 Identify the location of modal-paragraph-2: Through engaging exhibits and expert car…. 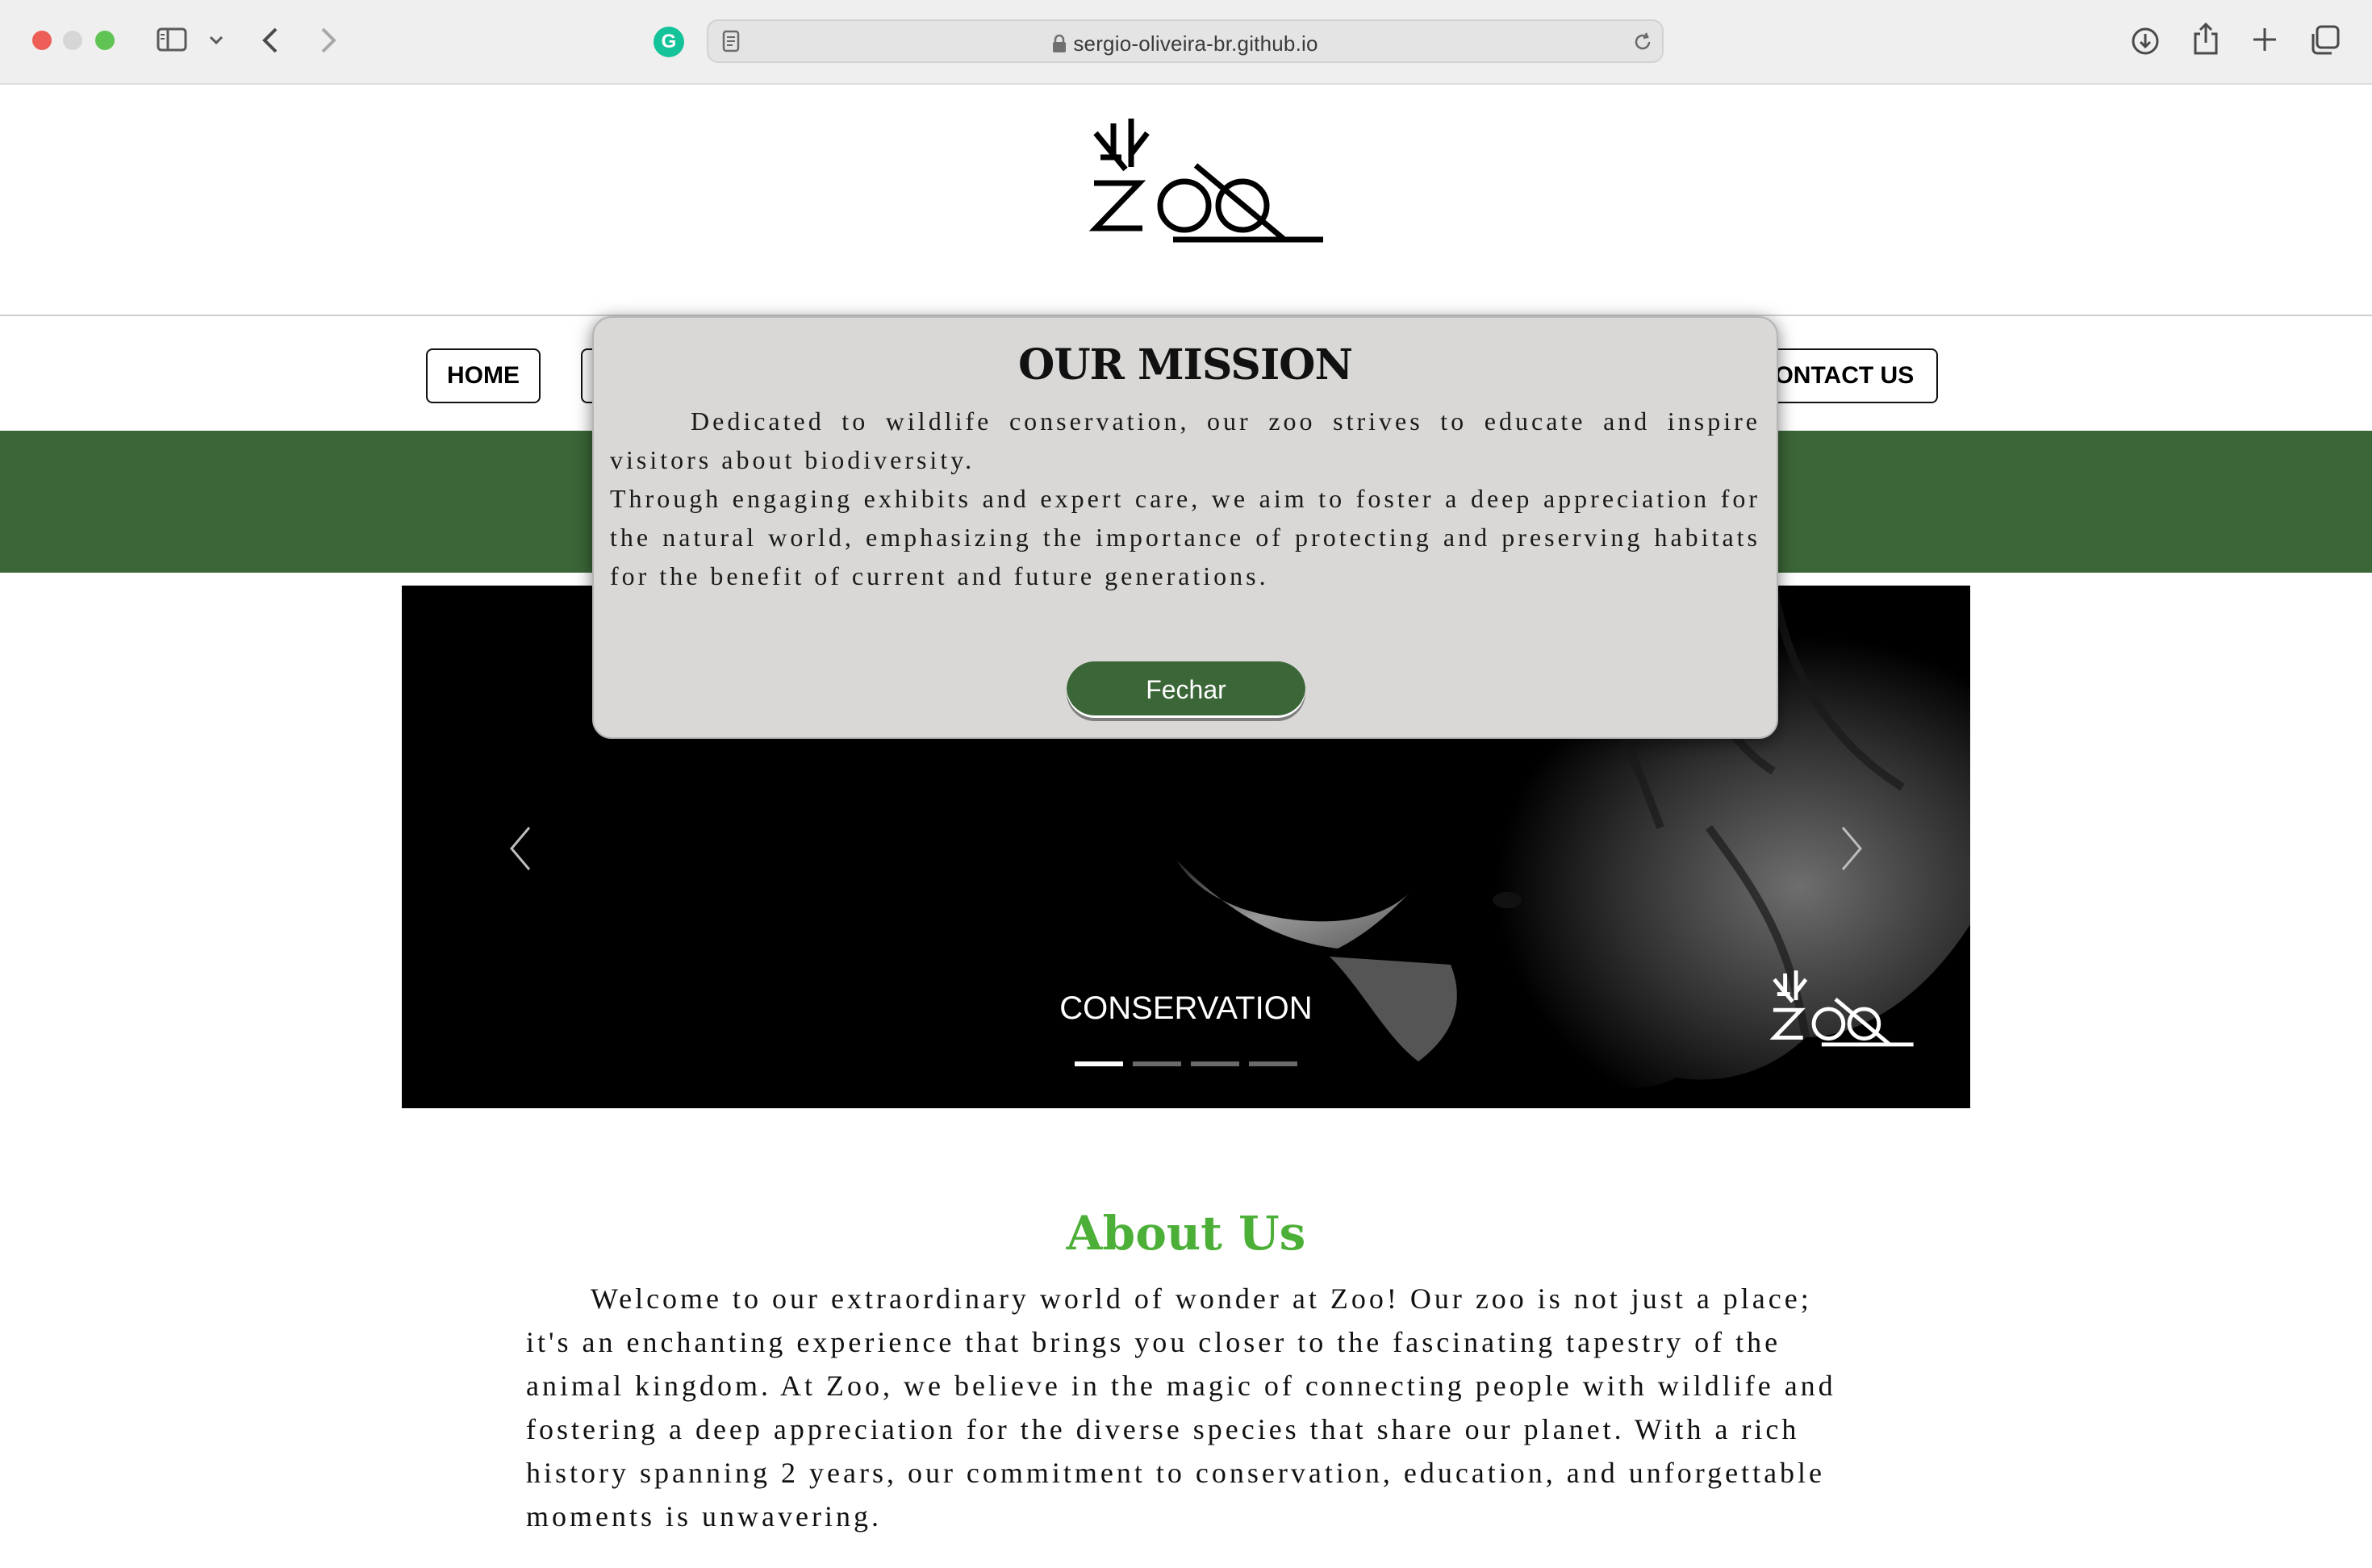
(1185, 537).